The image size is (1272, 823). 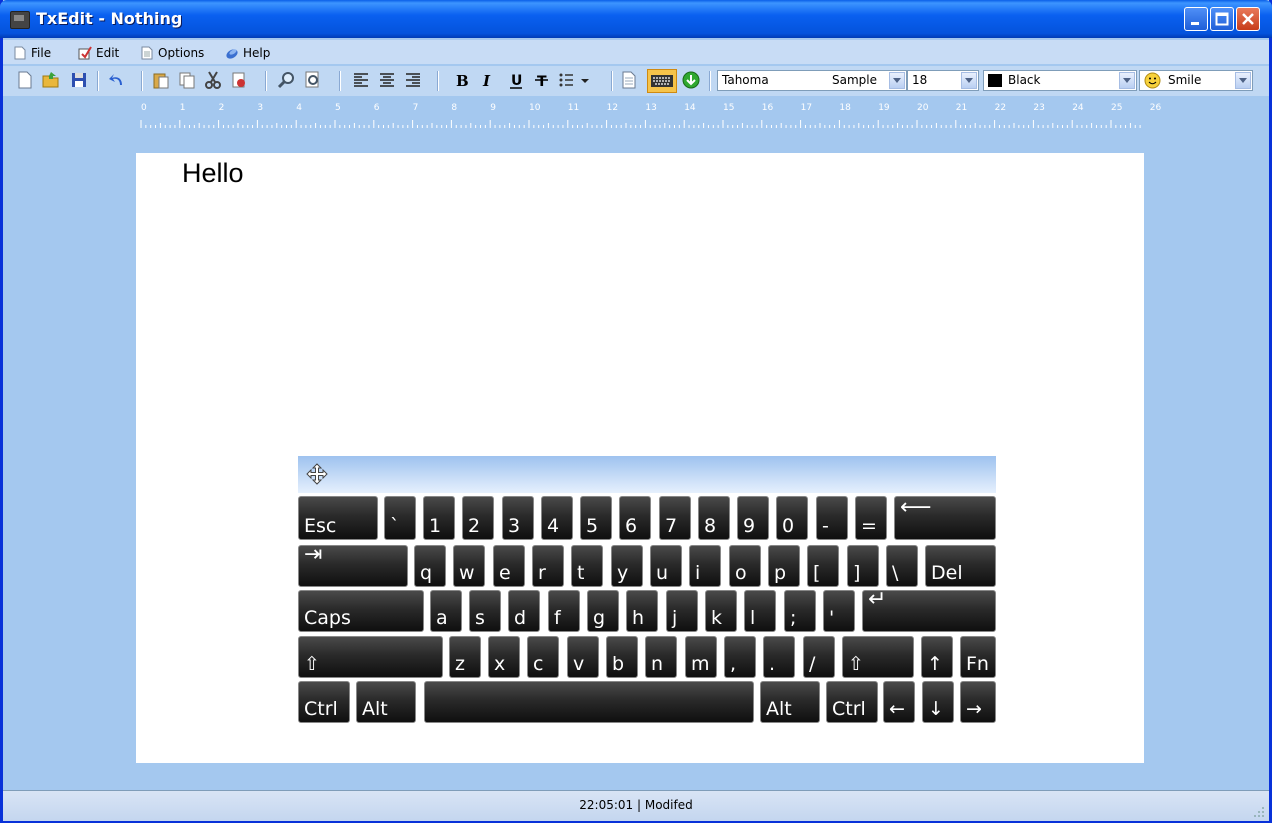 What do you see at coordinates (32, 53) in the screenshot?
I see `menu-file: File` at bounding box center [32, 53].